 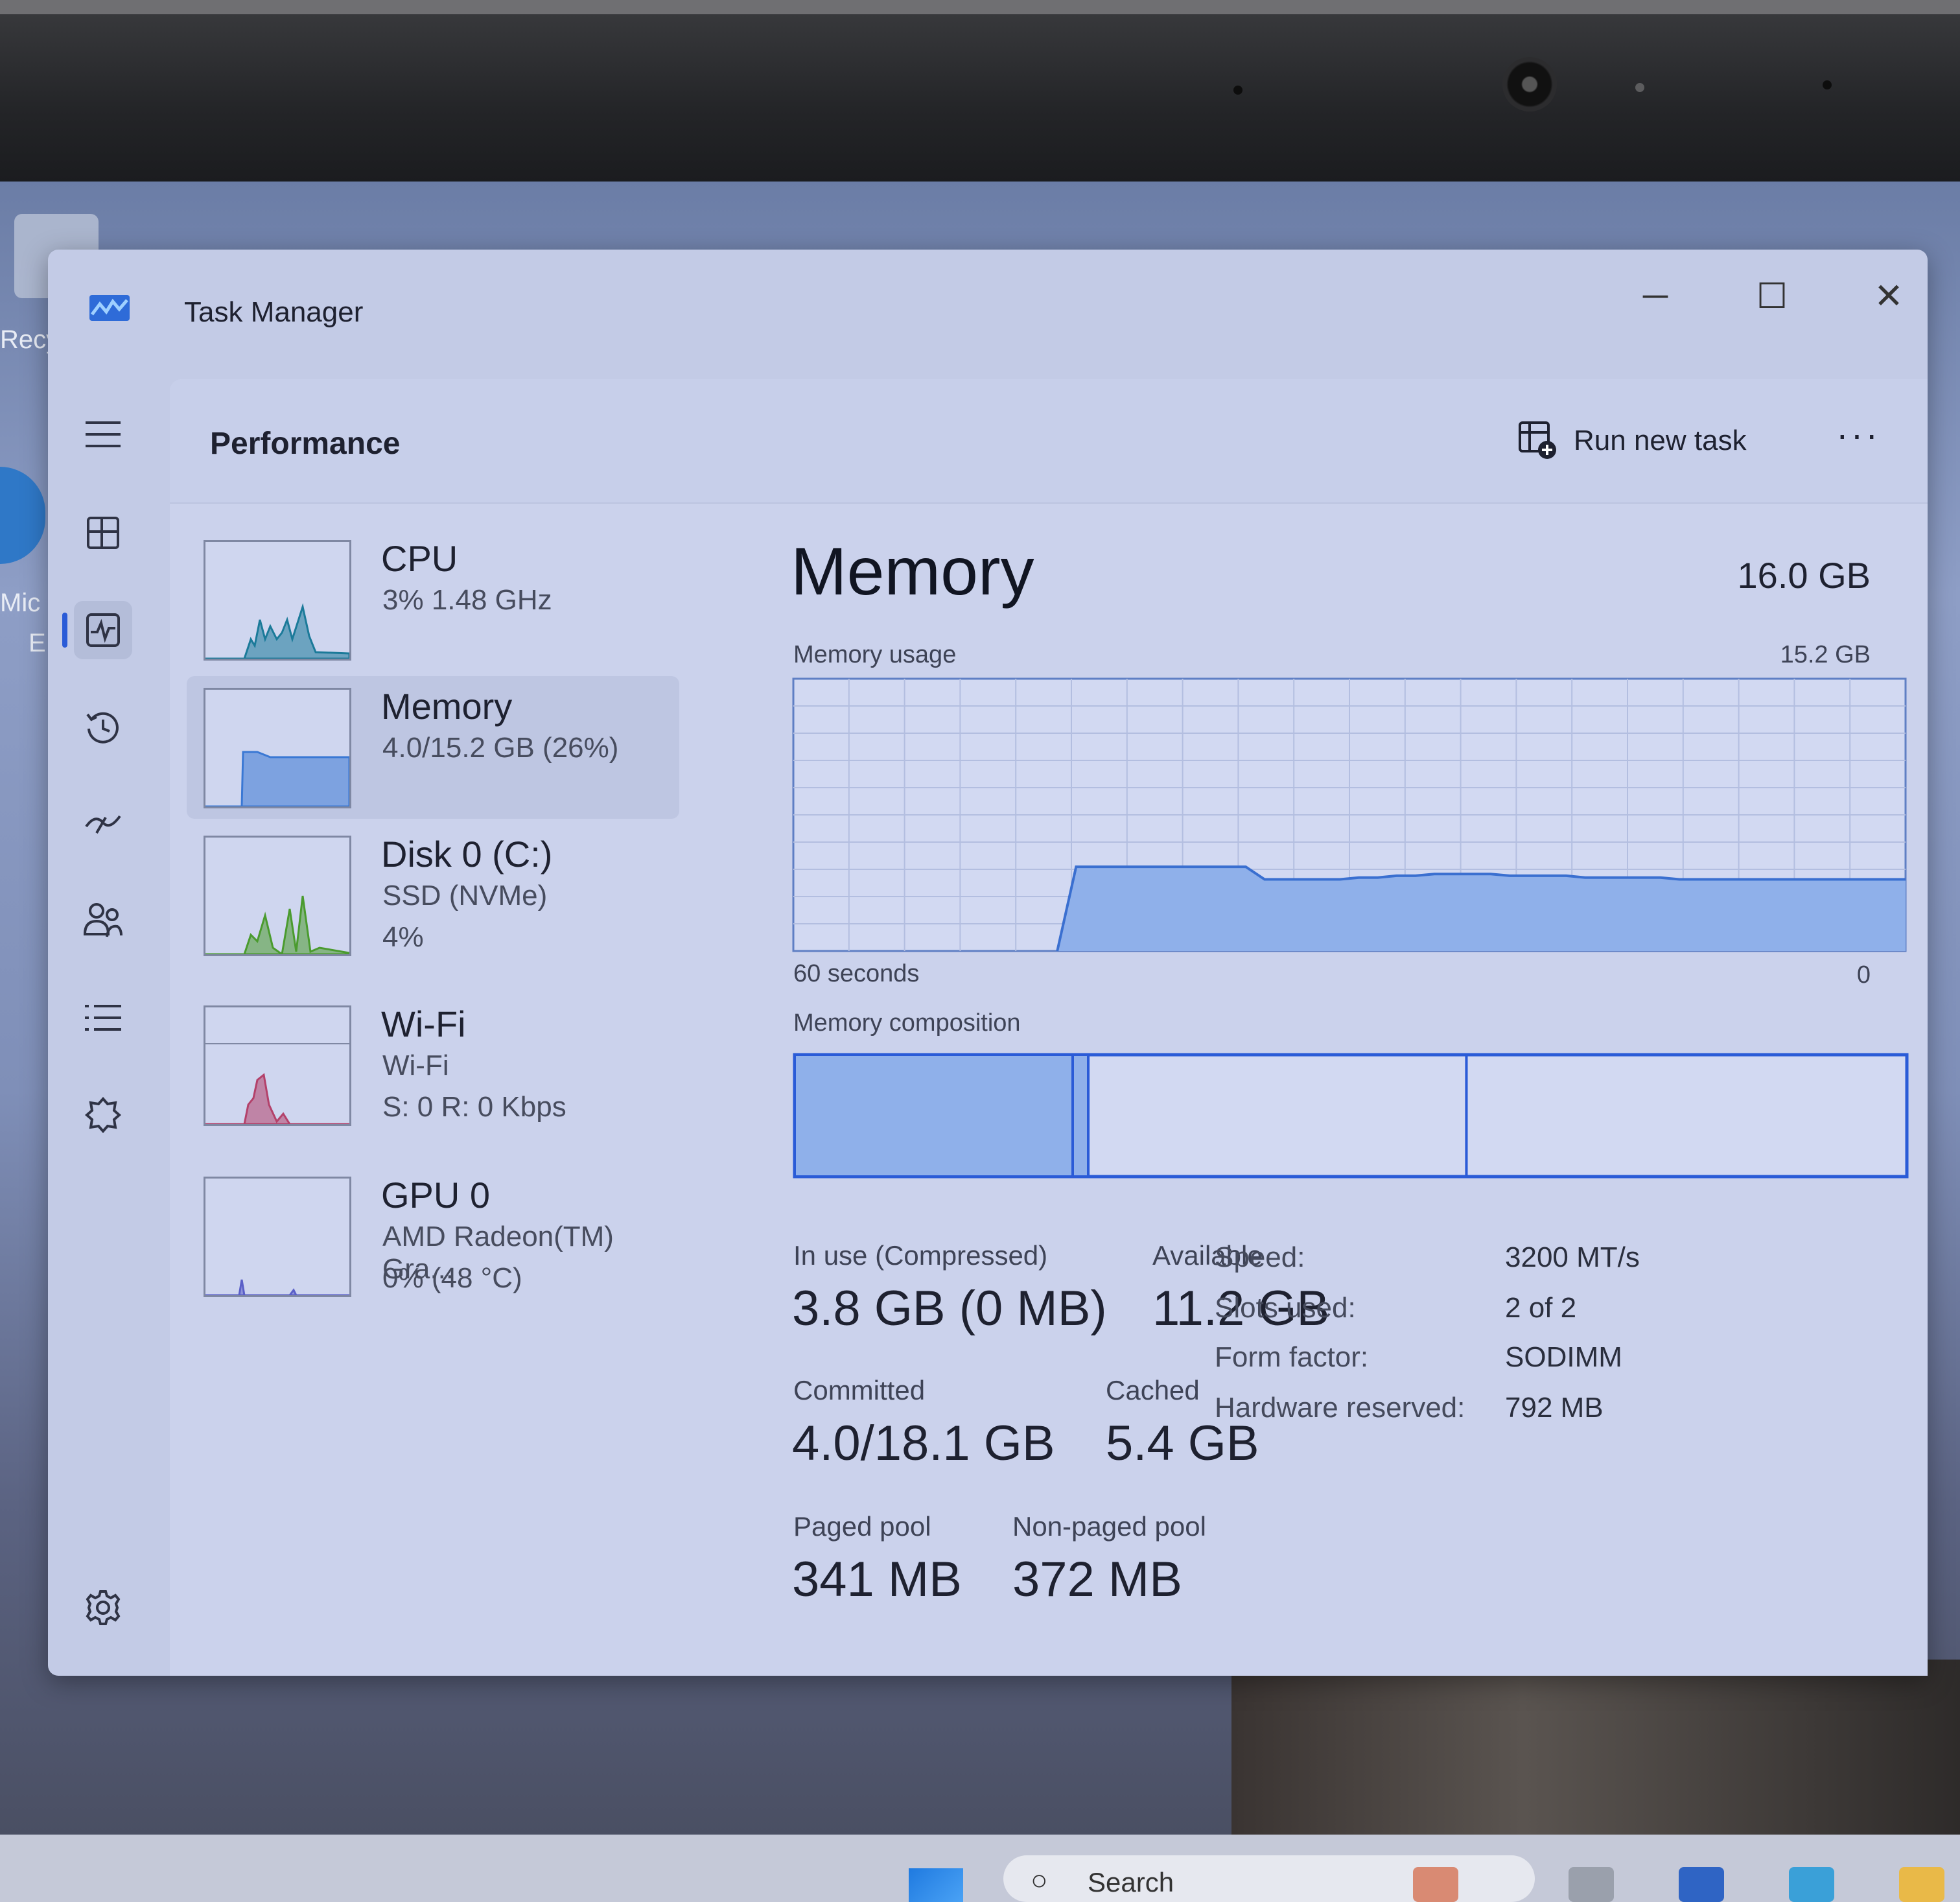 I want to click on device-item: Memory 4.0/15.2 GB (26%), so click(x=433, y=747).